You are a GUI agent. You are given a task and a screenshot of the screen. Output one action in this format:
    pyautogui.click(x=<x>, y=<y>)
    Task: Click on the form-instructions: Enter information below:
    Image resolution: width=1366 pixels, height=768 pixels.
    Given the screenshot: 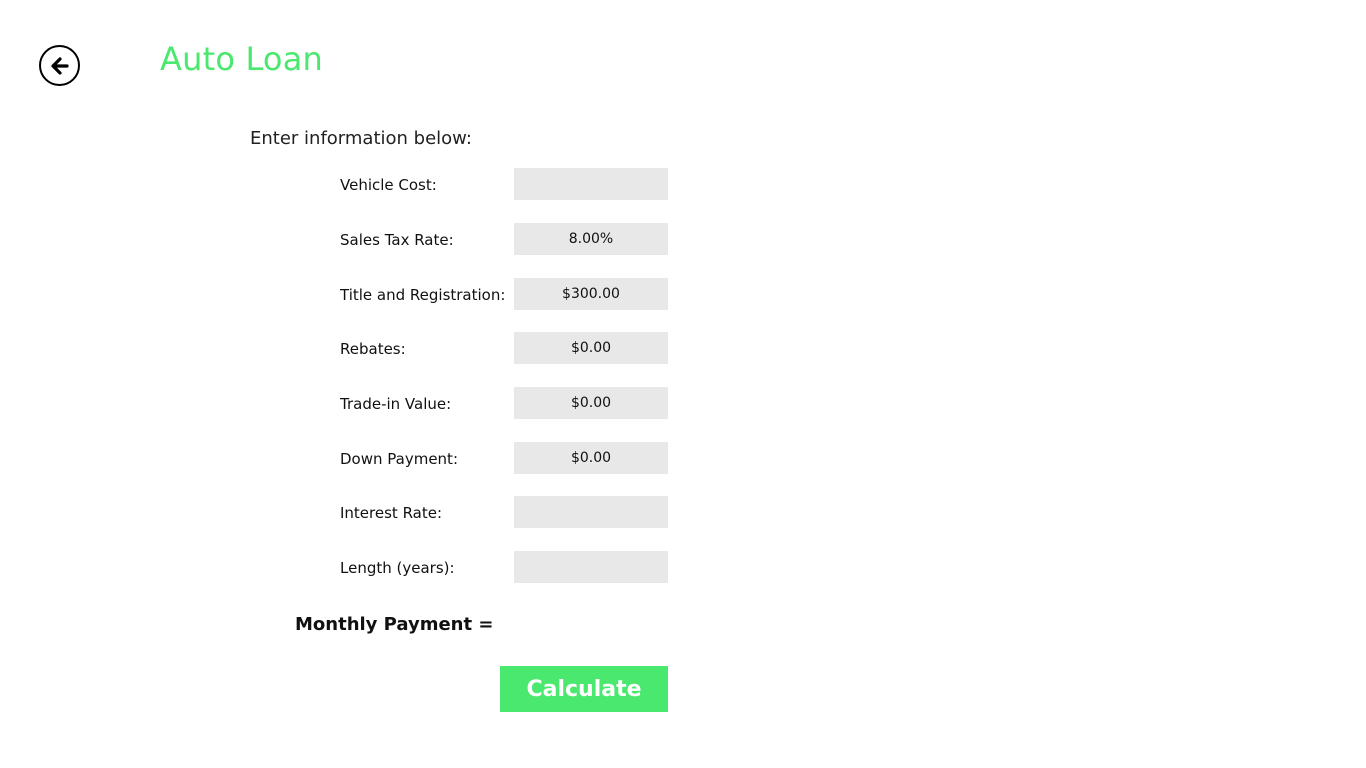 What is the action you would take?
    pyautogui.click(x=361, y=138)
    